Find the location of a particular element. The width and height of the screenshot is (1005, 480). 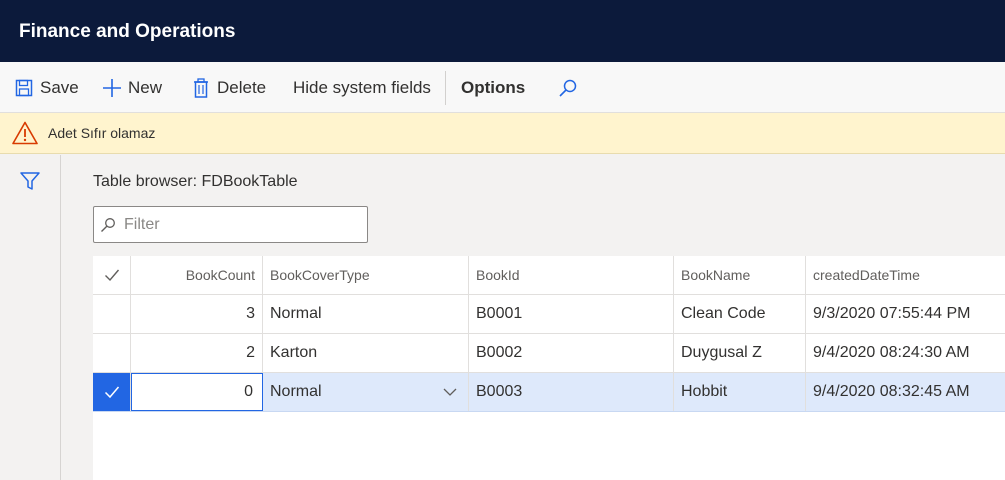

select-all-checkbox is located at coordinates (112, 275).